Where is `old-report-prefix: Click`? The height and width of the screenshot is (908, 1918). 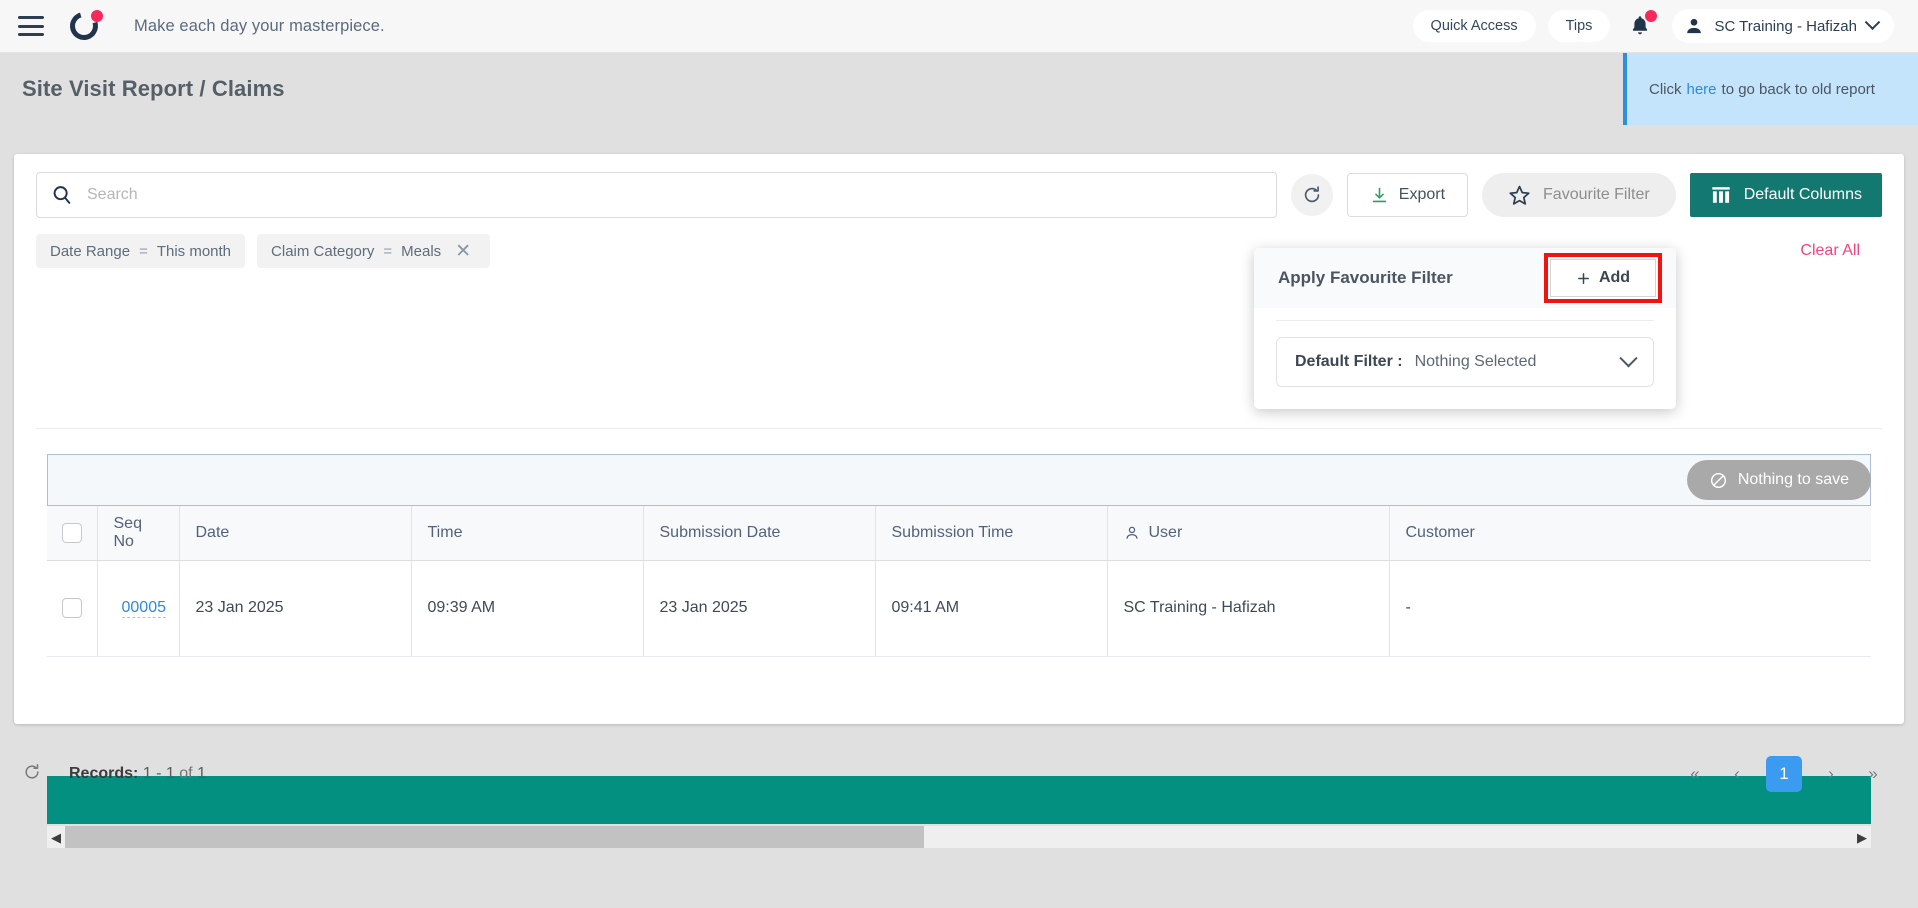
old-report-prefix: Click is located at coordinates (1665, 89).